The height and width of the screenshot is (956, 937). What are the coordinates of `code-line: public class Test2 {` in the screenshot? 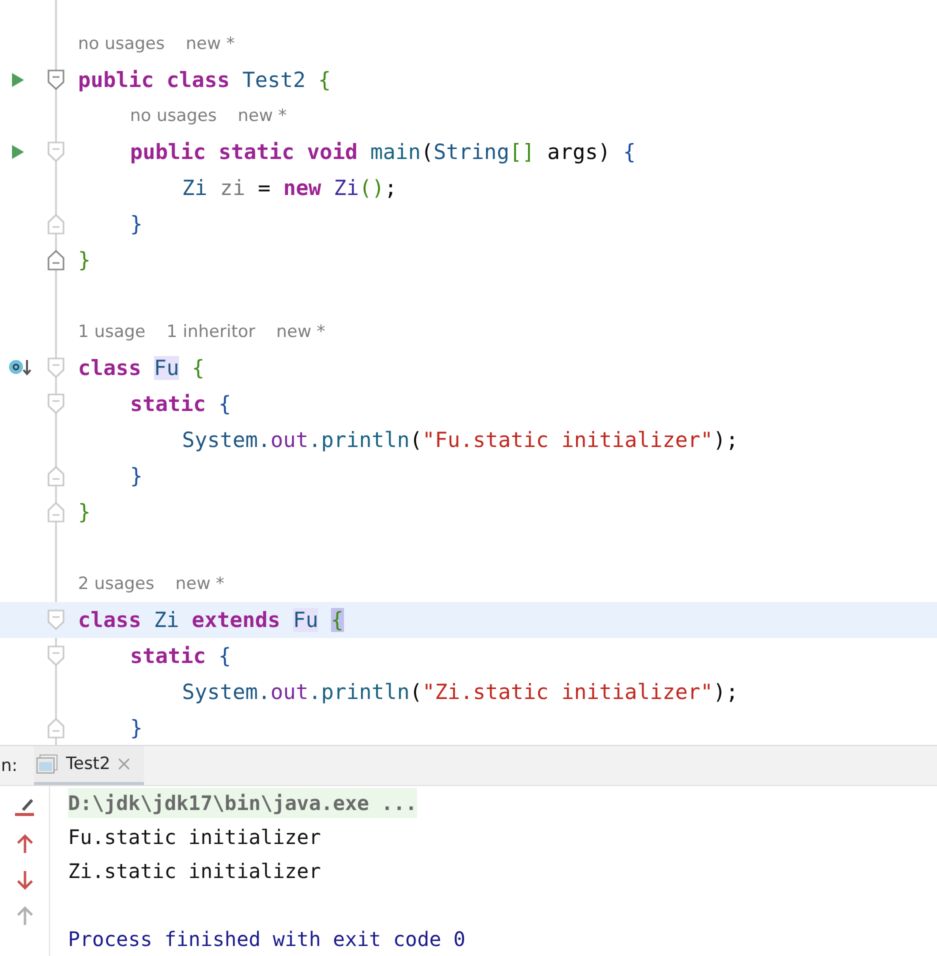 It's located at (204, 80).